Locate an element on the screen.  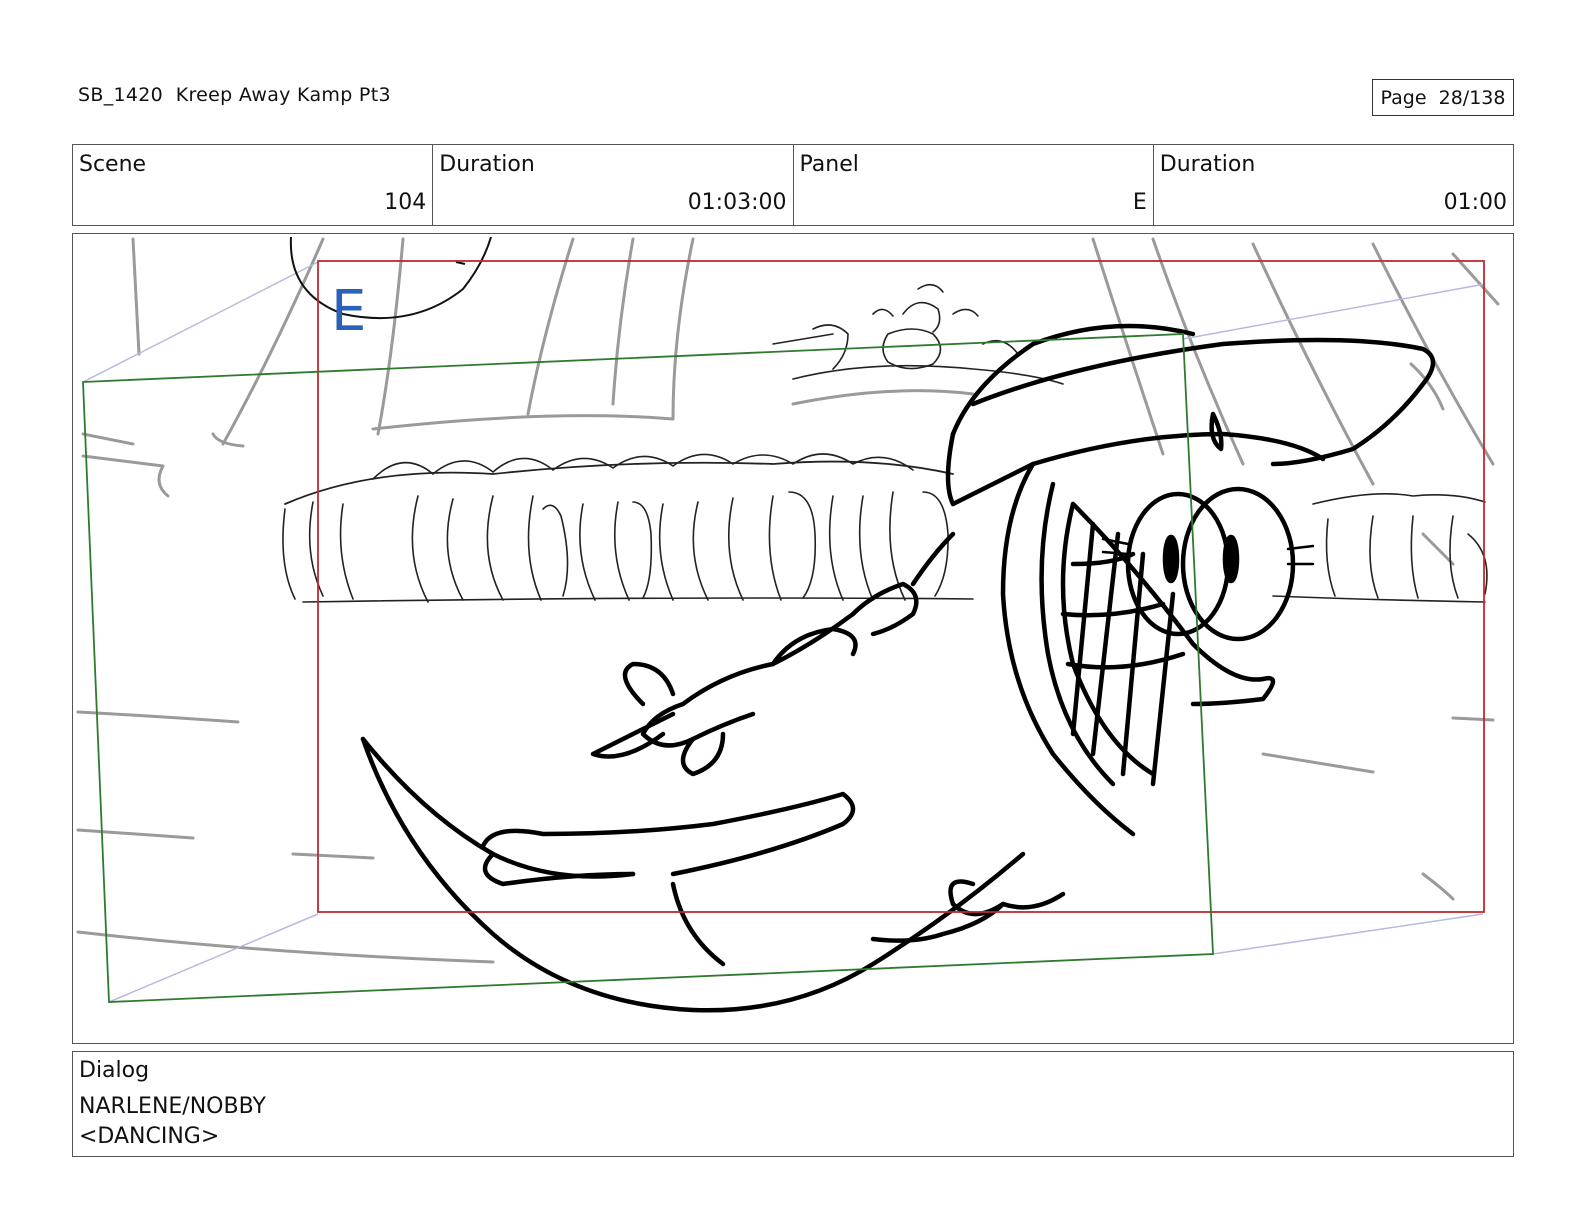
dialog-label: Dialog is located at coordinates (114, 1070).